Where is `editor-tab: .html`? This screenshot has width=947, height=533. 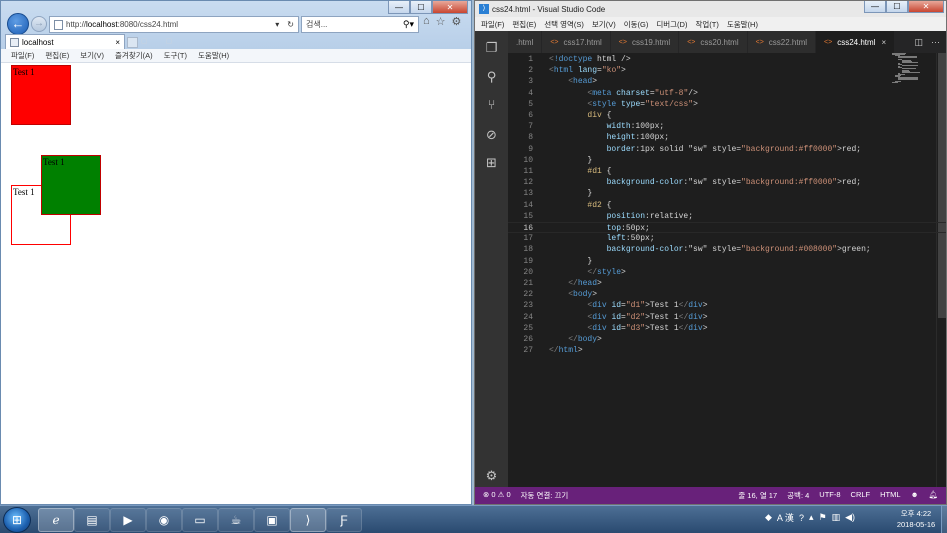
editor-tab: .html is located at coordinates (525, 42).